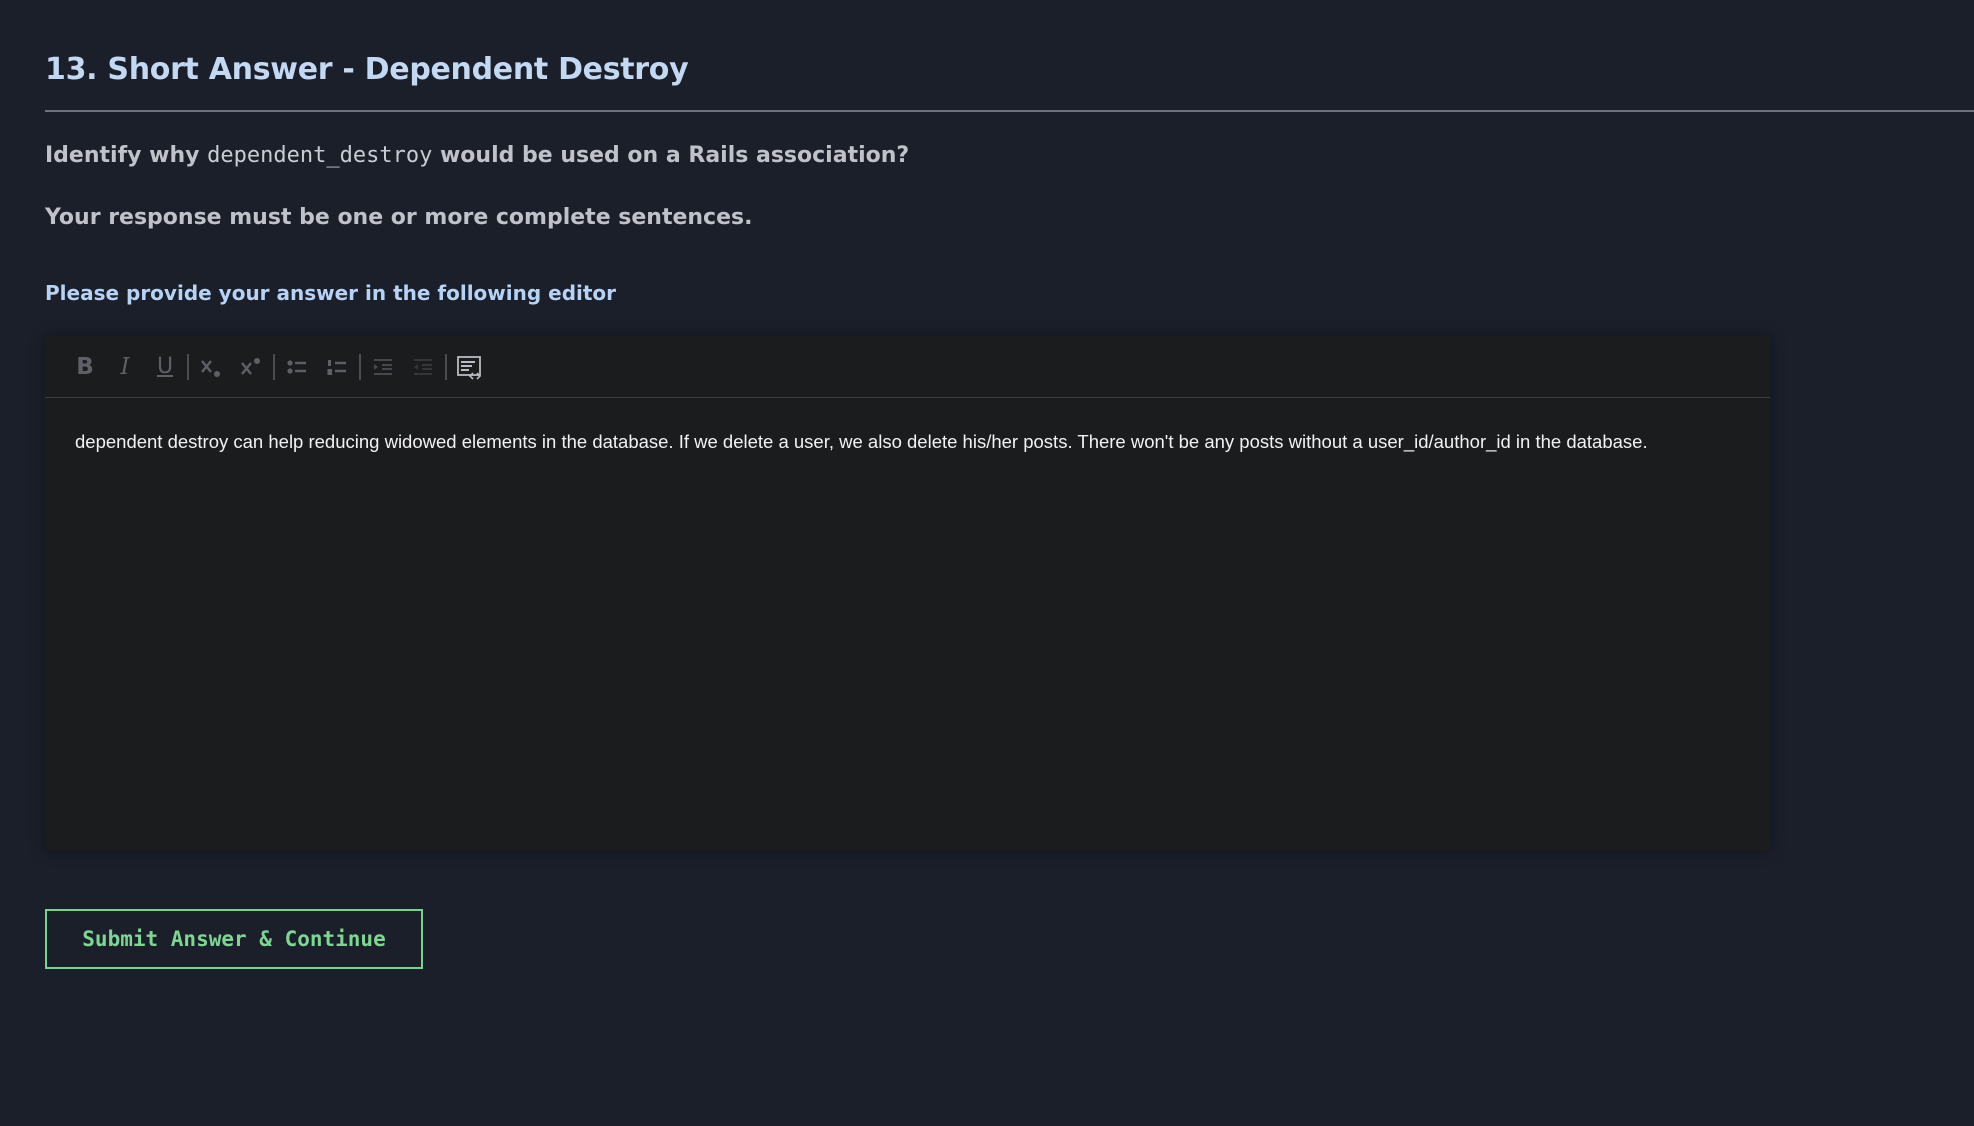 The width and height of the screenshot is (1974, 1126). Describe the element at coordinates (367, 69) in the screenshot. I see `page-title: 13. Short Answer - Dependent Destroy` at that location.